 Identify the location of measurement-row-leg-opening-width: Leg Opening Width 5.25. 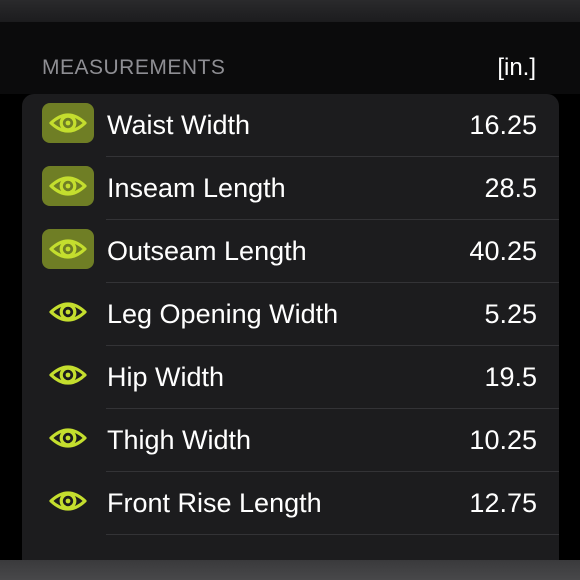
(290, 314).